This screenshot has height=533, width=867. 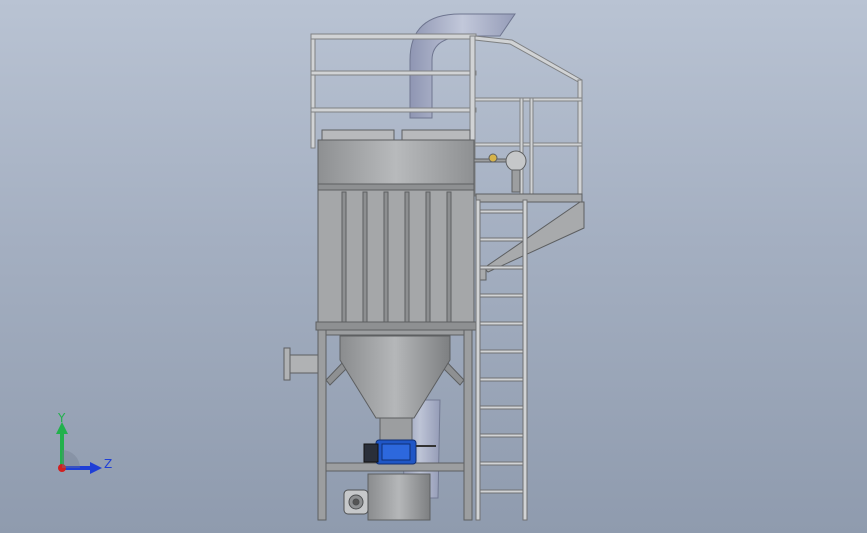 What do you see at coordinates (396, 162) in the screenshot?
I see `clean-air-plenum` at bounding box center [396, 162].